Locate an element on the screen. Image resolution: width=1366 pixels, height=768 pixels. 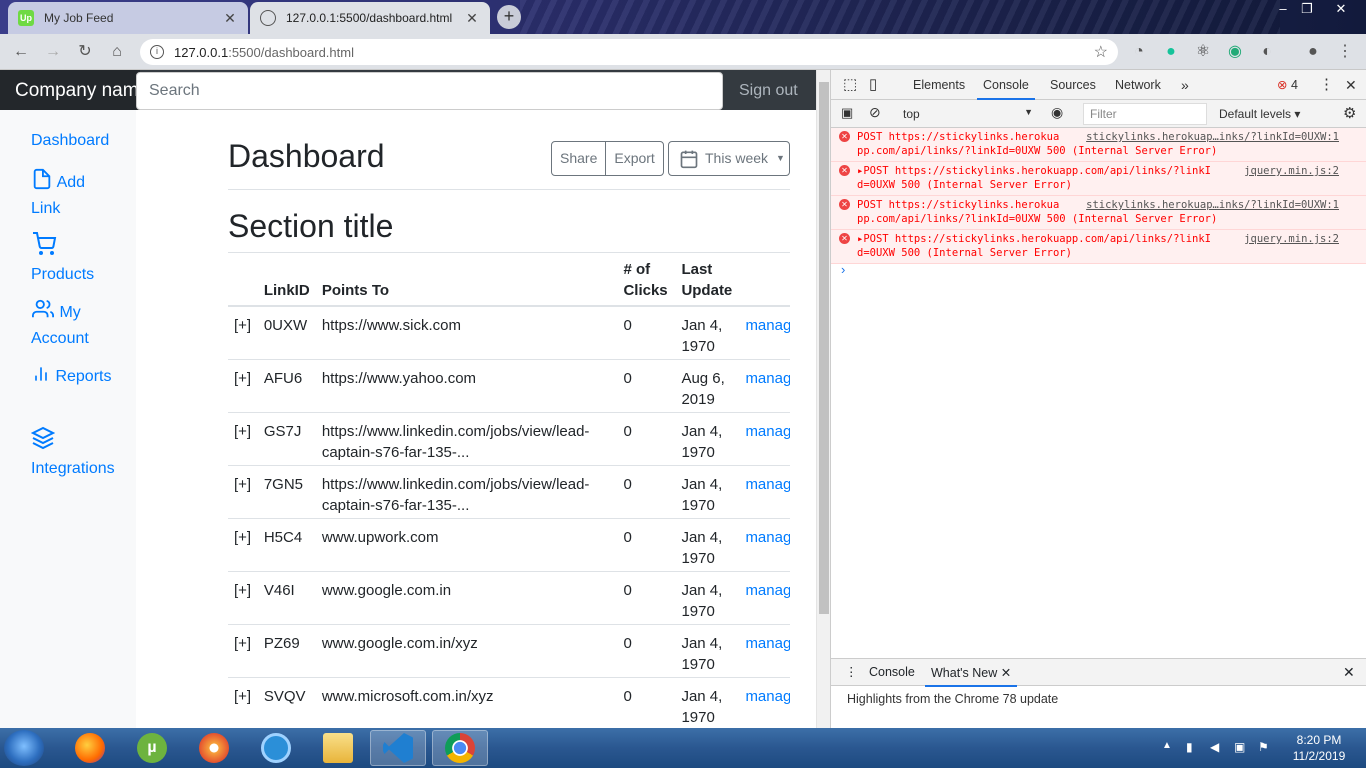
inspect-icon: ⬚ is located at coordinates (850, 85).